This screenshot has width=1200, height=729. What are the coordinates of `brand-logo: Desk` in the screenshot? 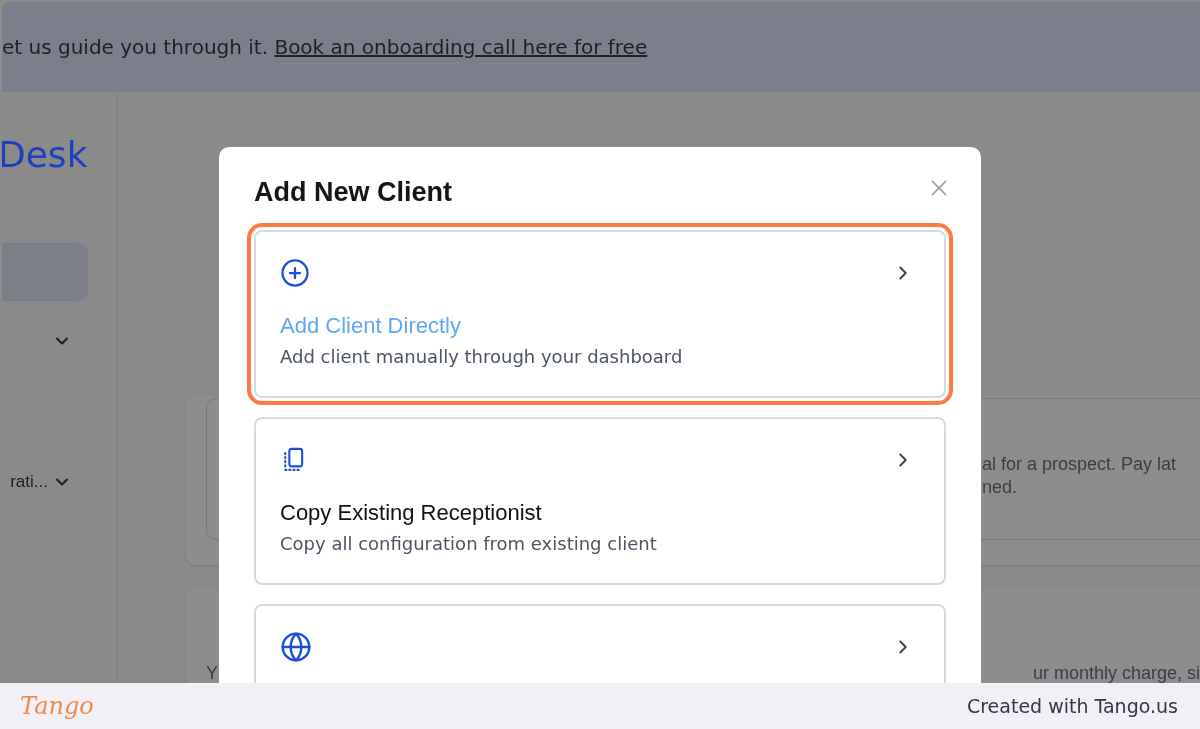 It's located at (45, 155).